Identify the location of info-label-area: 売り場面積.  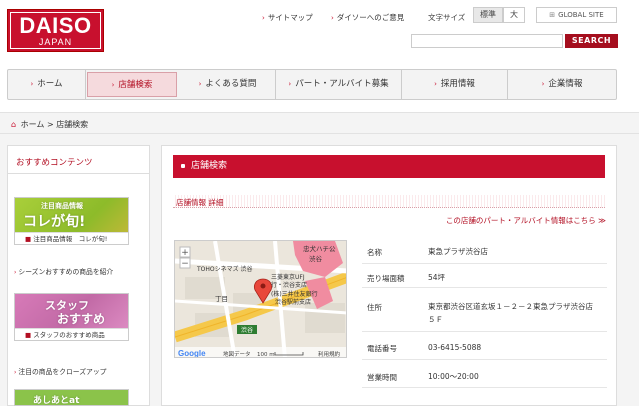
(386, 278).